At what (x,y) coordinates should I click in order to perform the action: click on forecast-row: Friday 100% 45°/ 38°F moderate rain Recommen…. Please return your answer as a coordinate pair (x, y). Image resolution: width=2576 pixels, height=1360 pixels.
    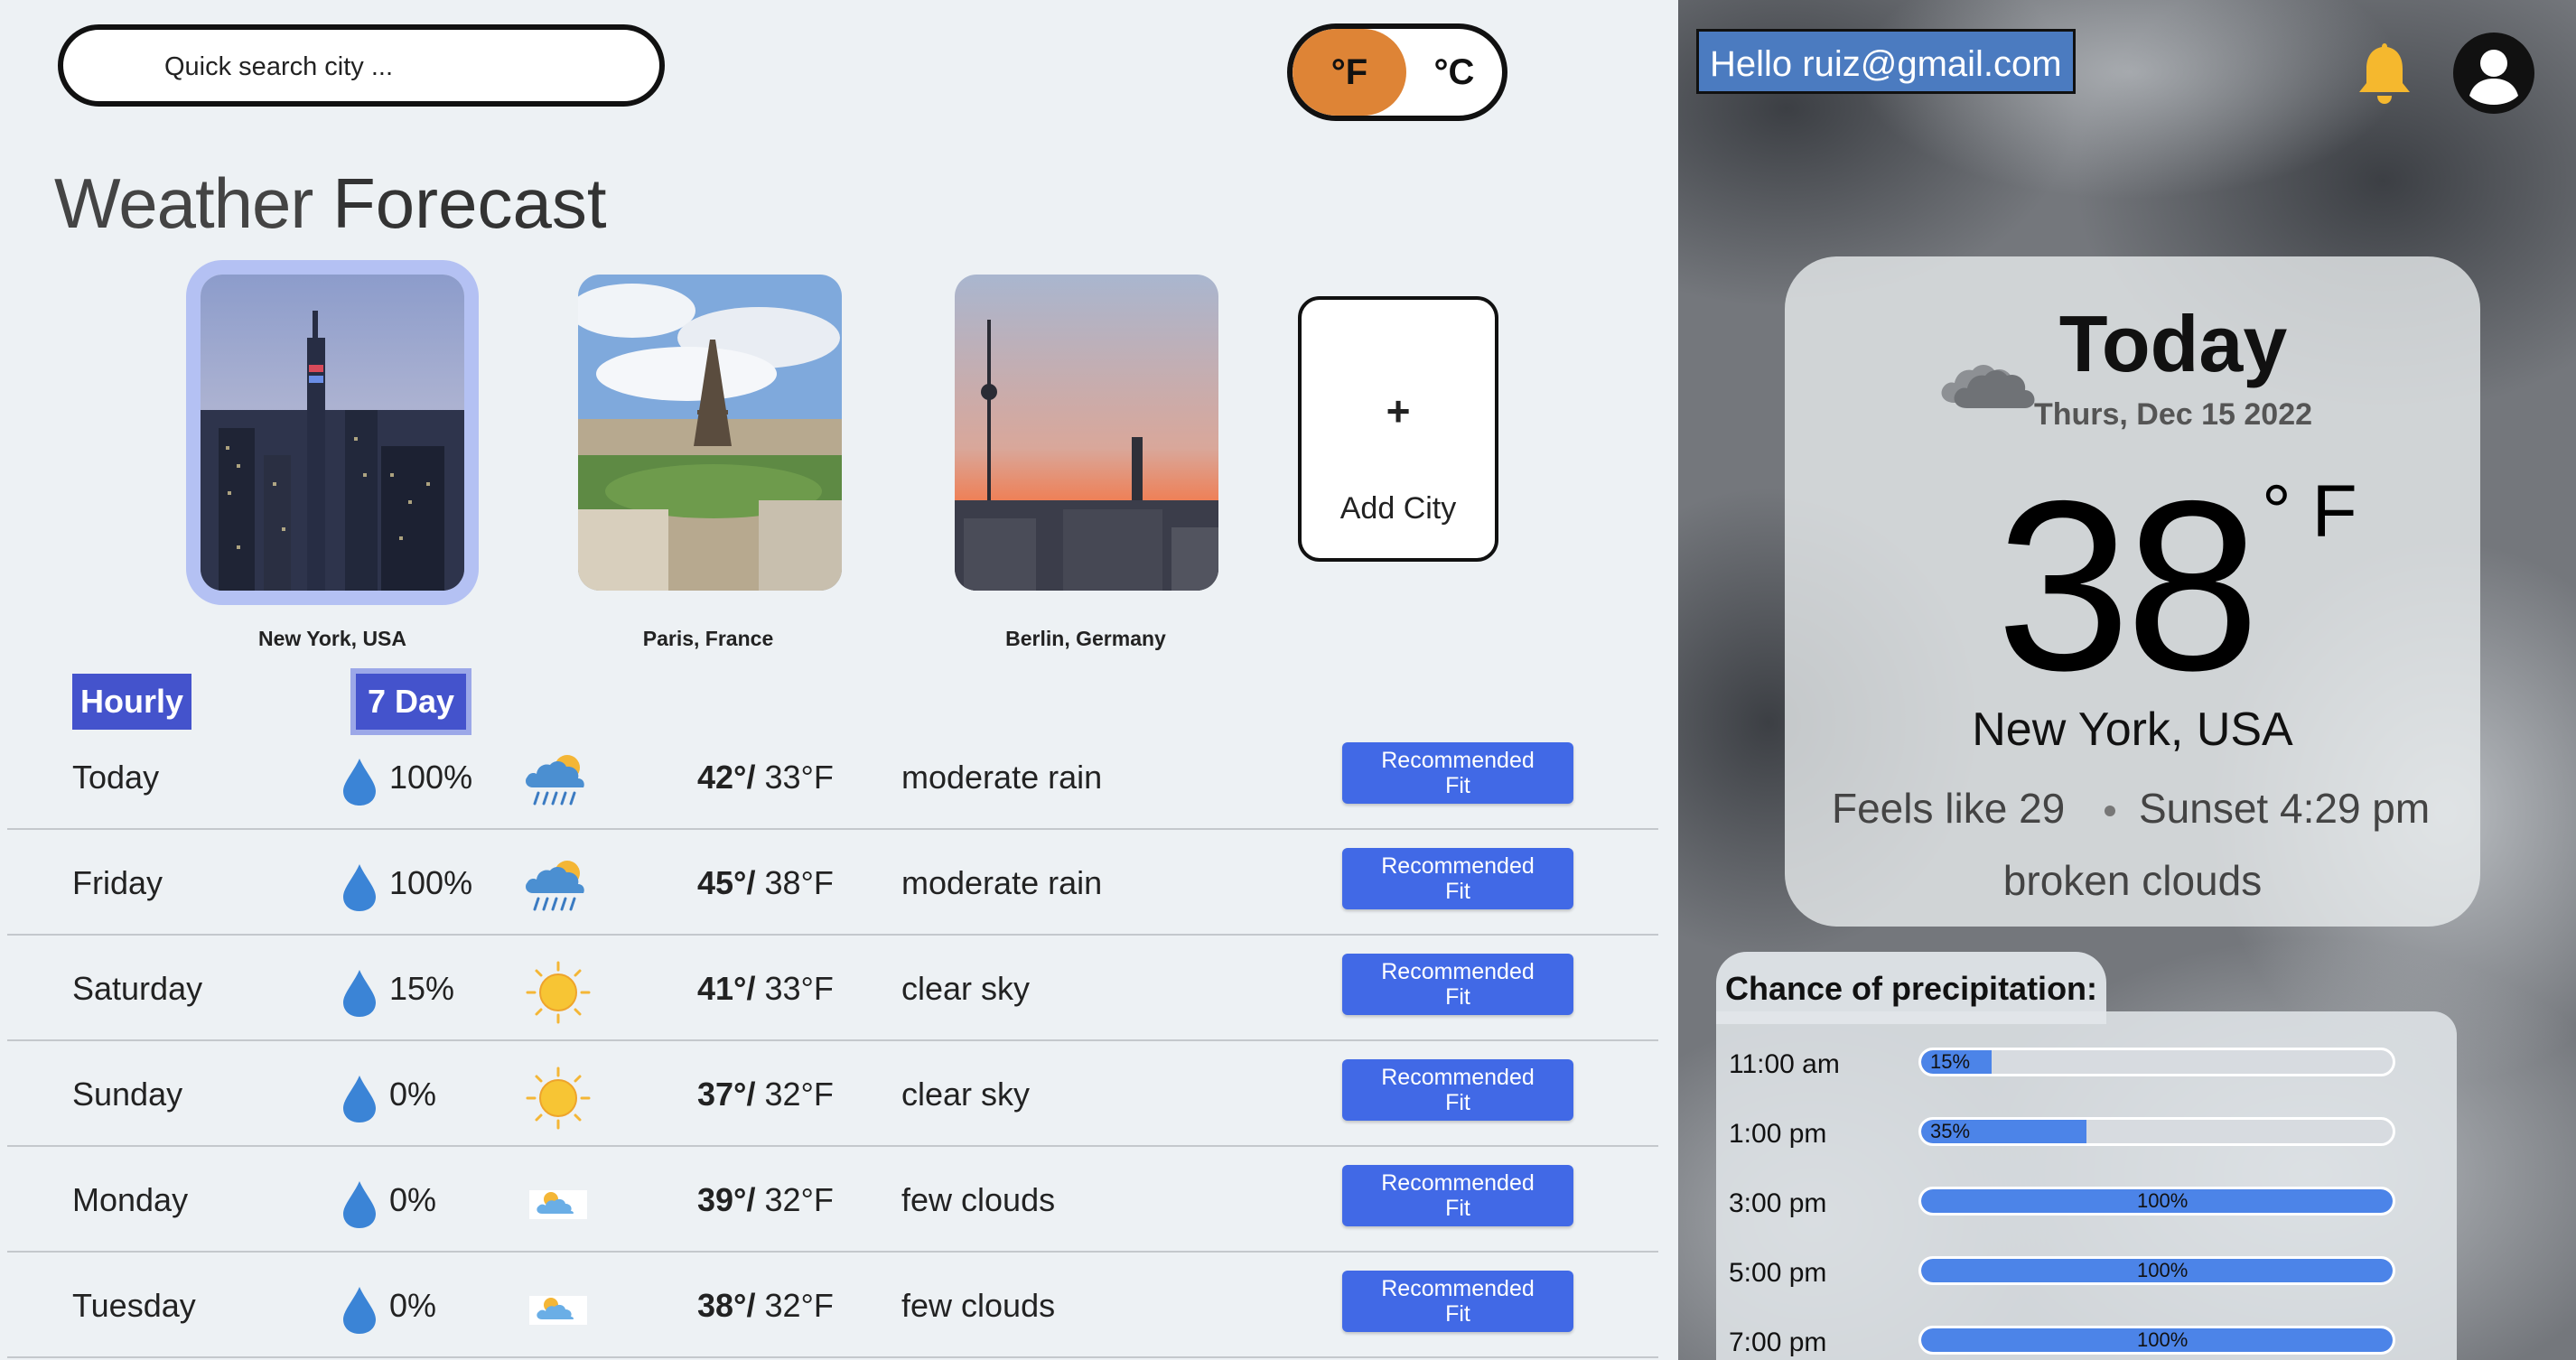
    Looking at the image, I should click on (833, 882).